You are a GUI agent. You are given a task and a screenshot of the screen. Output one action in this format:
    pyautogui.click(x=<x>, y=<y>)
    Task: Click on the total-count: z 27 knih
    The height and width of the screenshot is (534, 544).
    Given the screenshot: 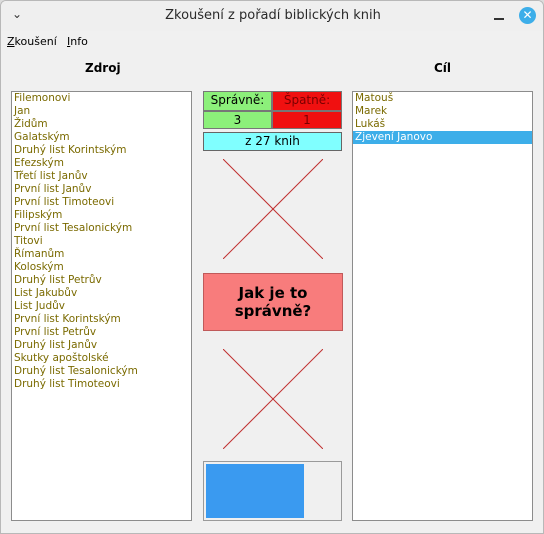 What is the action you would take?
    pyautogui.click(x=272, y=141)
    